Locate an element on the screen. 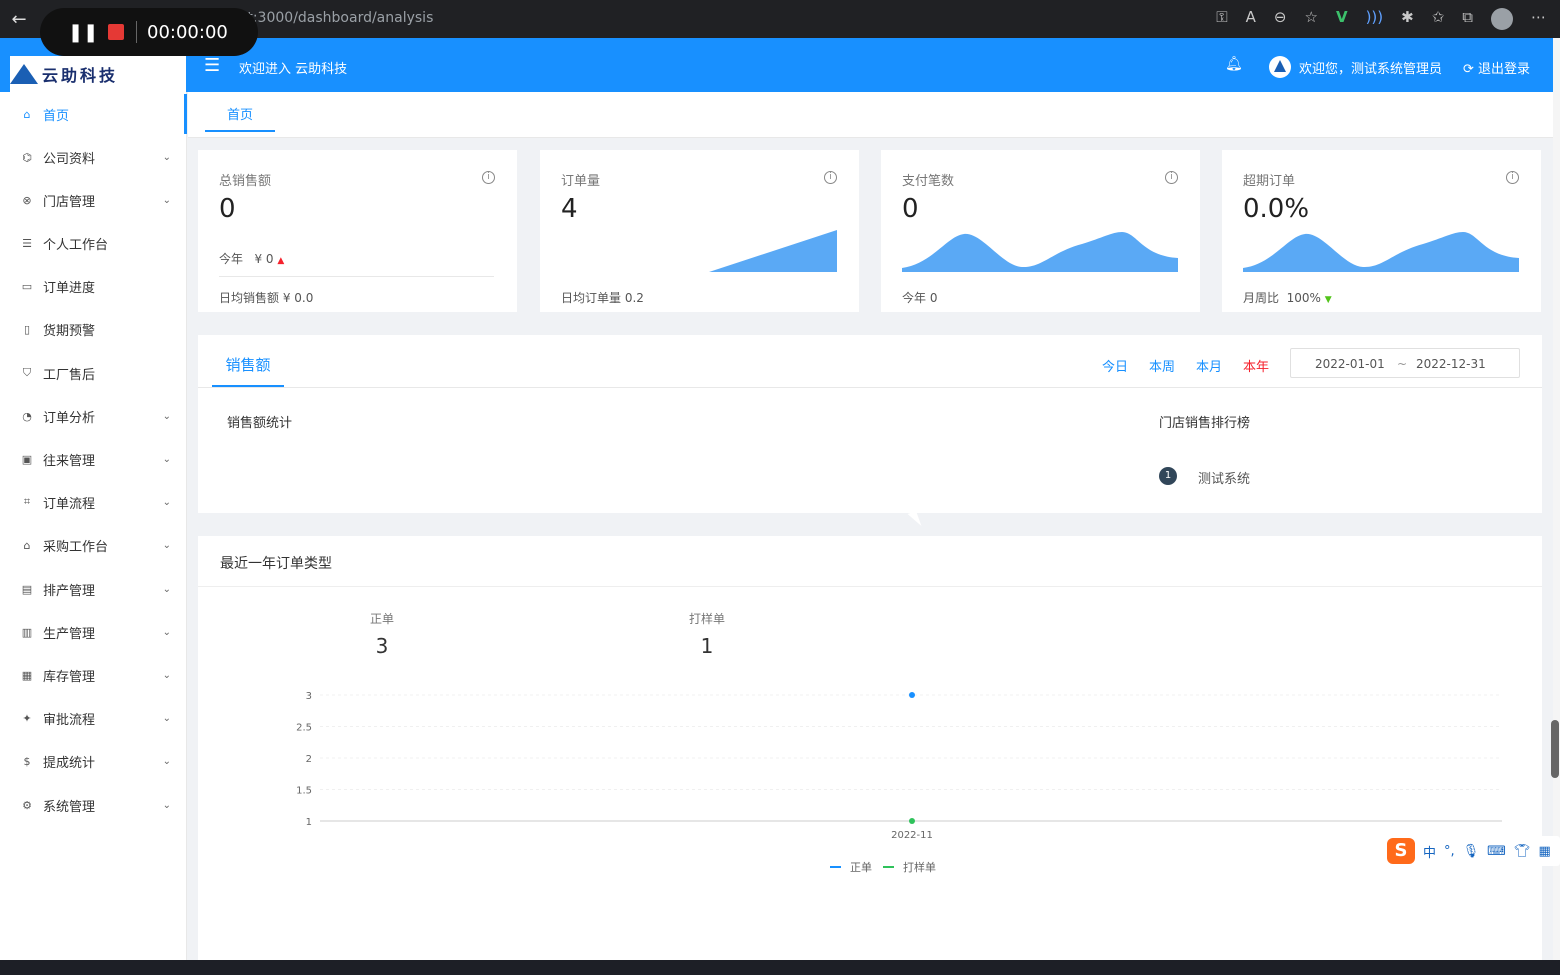 This screenshot has height=975, width=1560. grid-icon: ▦ is located at coordinates (1544, 851).